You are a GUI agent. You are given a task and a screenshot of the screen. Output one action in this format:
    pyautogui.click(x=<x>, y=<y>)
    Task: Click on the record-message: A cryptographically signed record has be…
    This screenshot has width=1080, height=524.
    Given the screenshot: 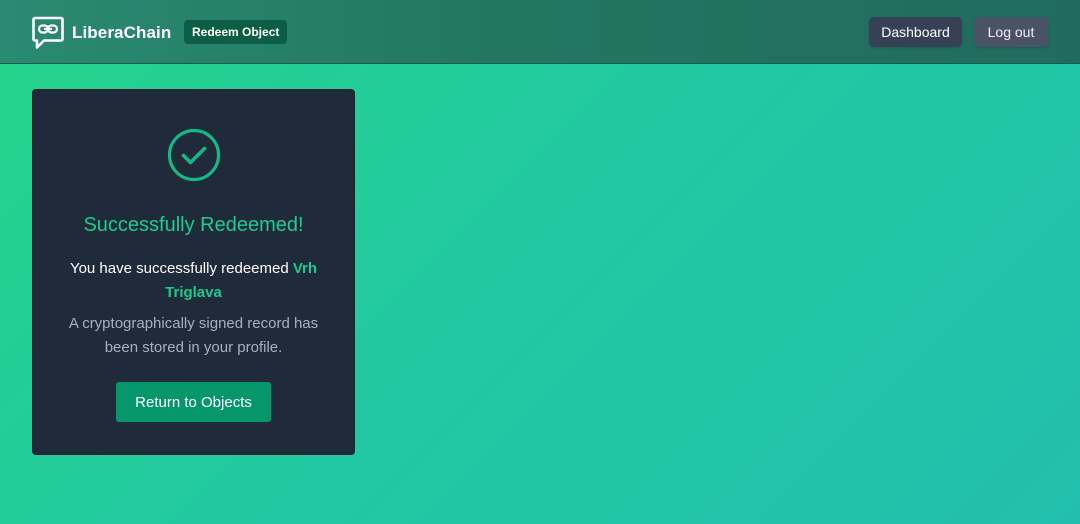 What is the action you would take?
    pyautogui.click(x=193, y=335)
    